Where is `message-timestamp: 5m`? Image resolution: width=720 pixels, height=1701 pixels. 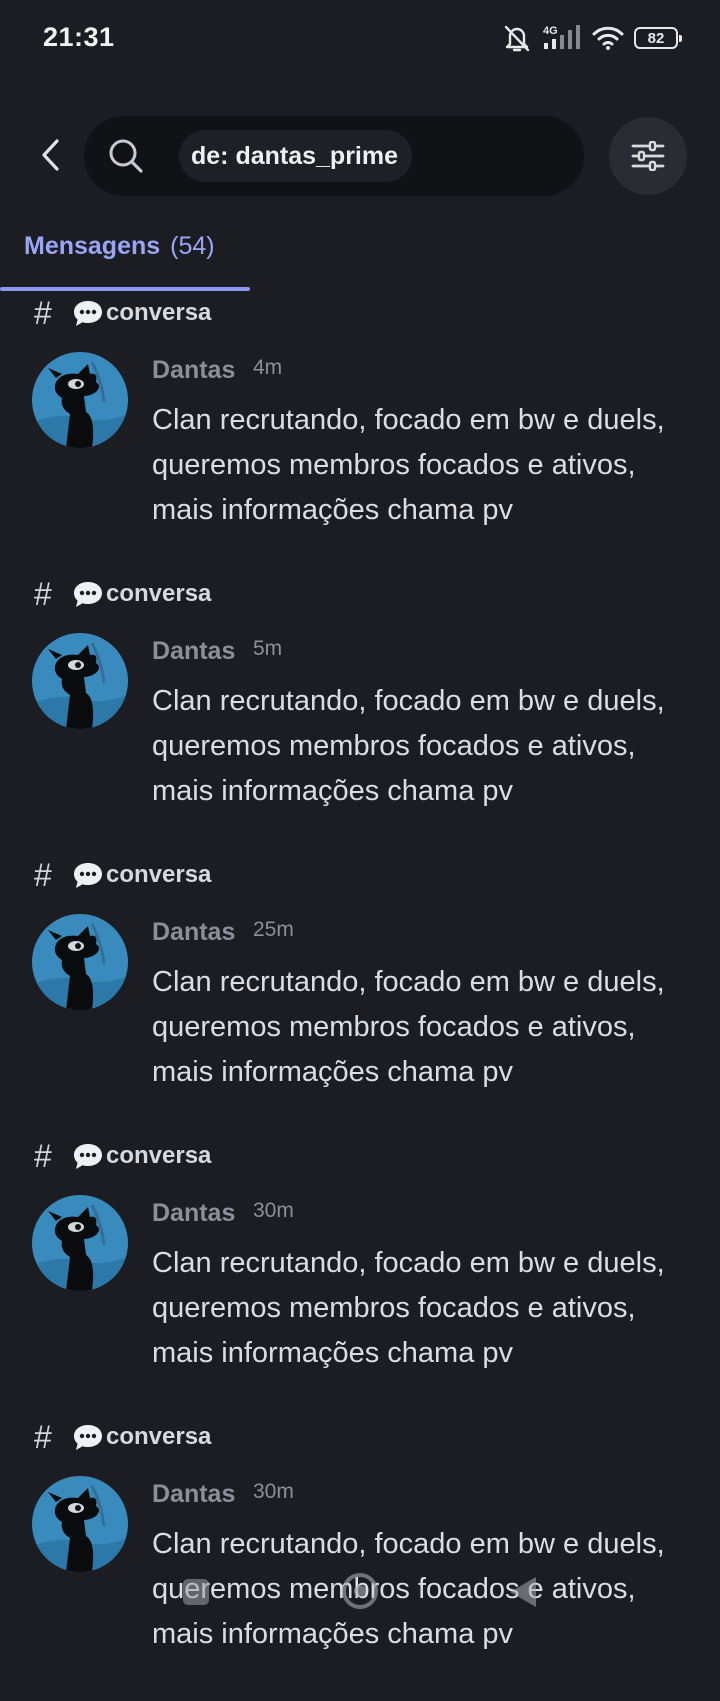
message-timestamp: 5m is located at coordinates (268, 648).